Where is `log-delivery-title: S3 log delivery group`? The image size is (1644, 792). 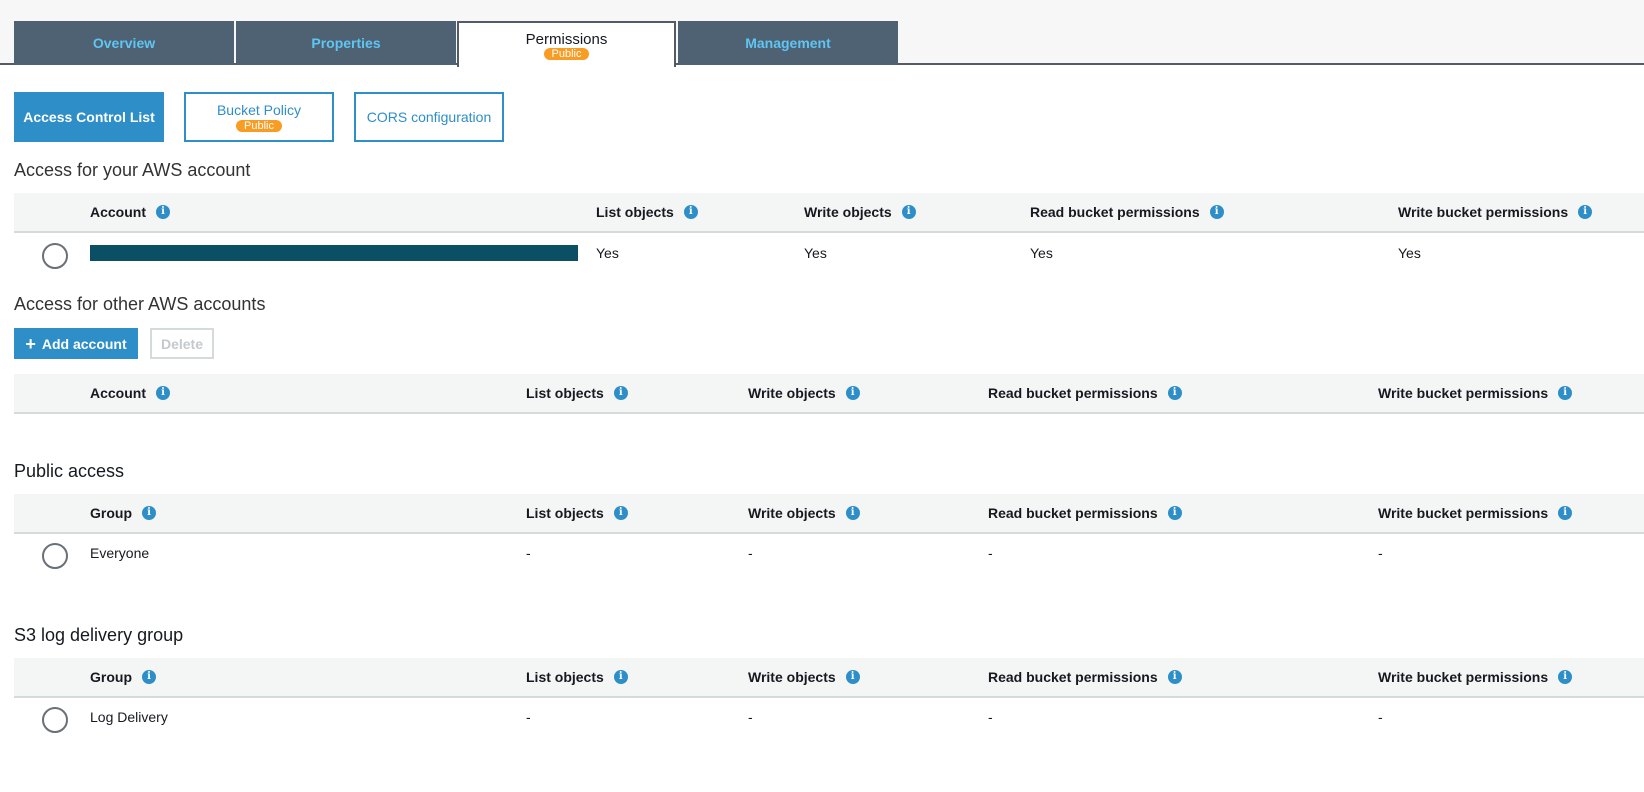 log-delivery-title: S3 log delivery group is located at coordinates (99, 635).